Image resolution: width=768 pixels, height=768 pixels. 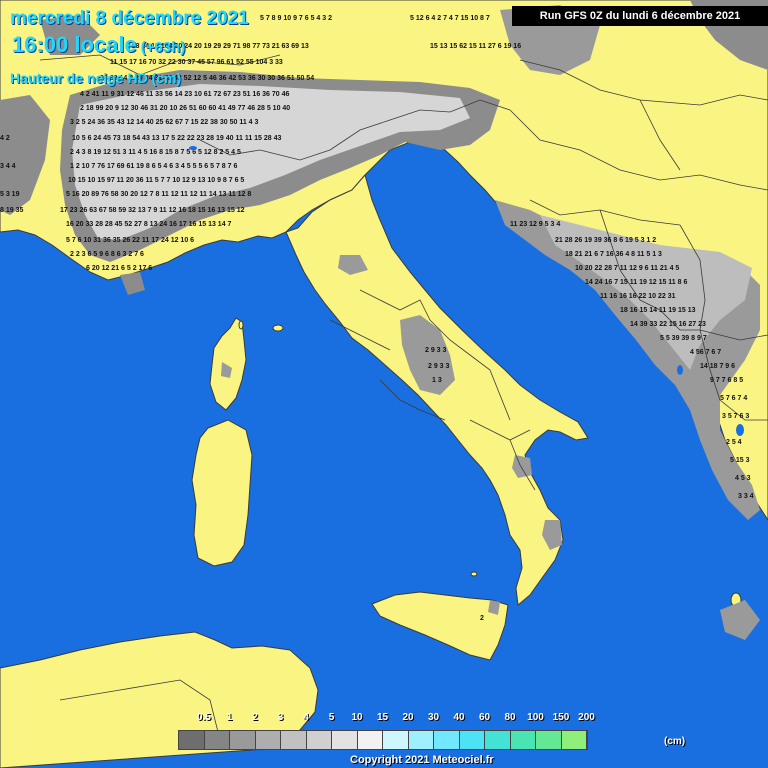 What do you see at coordinates (735, 416) in the screenshot?
I see `svg-text: 3 5 7 6 3` at bounding box center [735, 416].